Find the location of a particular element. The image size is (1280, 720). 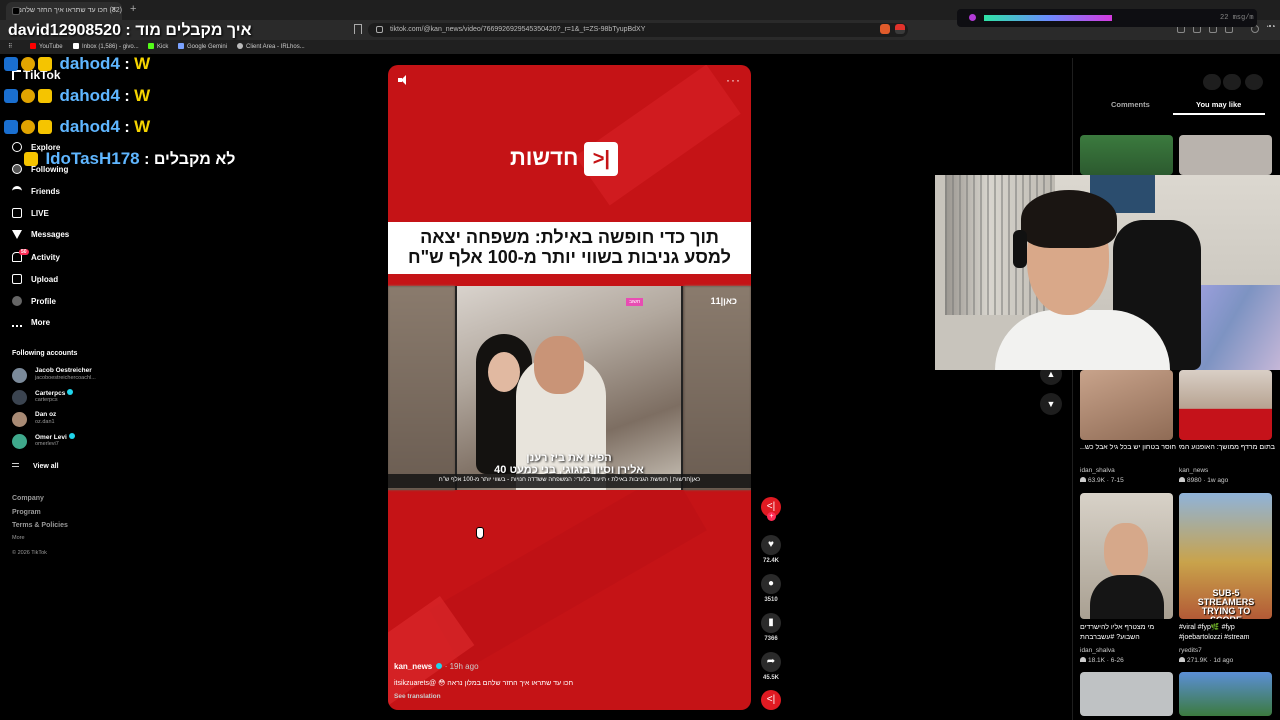

tab-you-may-like: You may like is located at coordinates (1218, 104).